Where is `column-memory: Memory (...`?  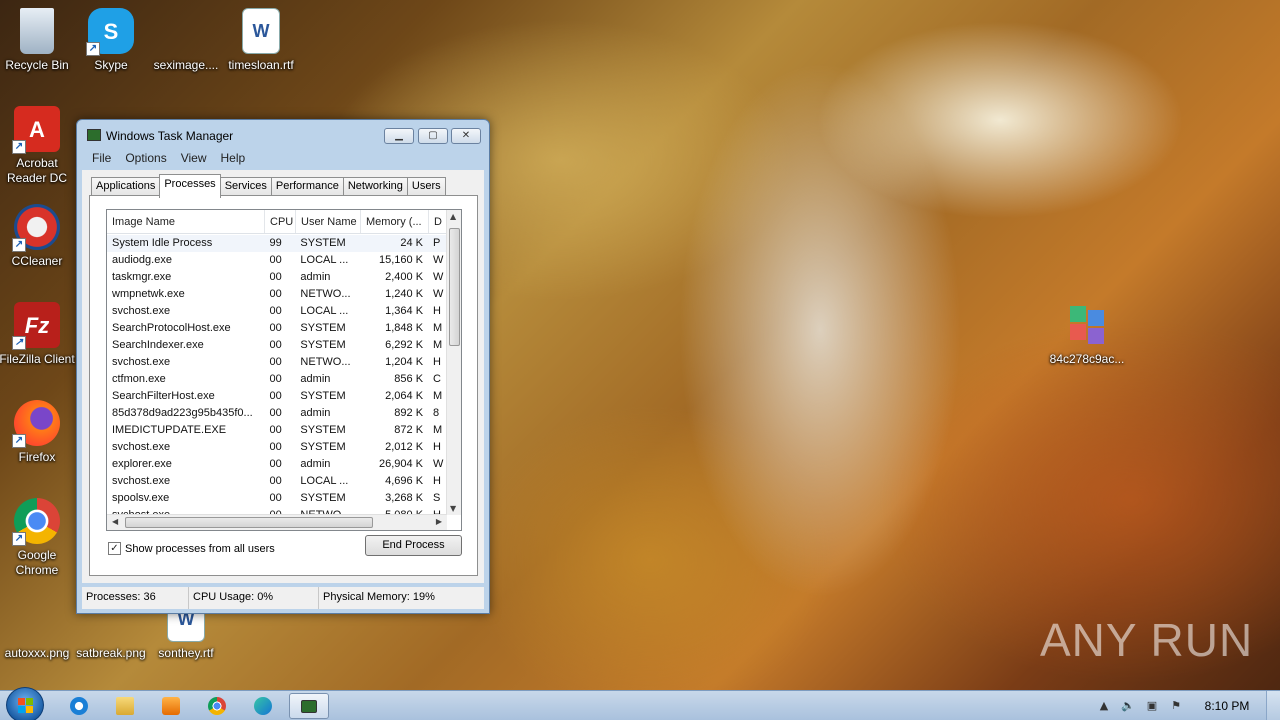 column-memory: Memory (... is located at coordinates (395, 221).